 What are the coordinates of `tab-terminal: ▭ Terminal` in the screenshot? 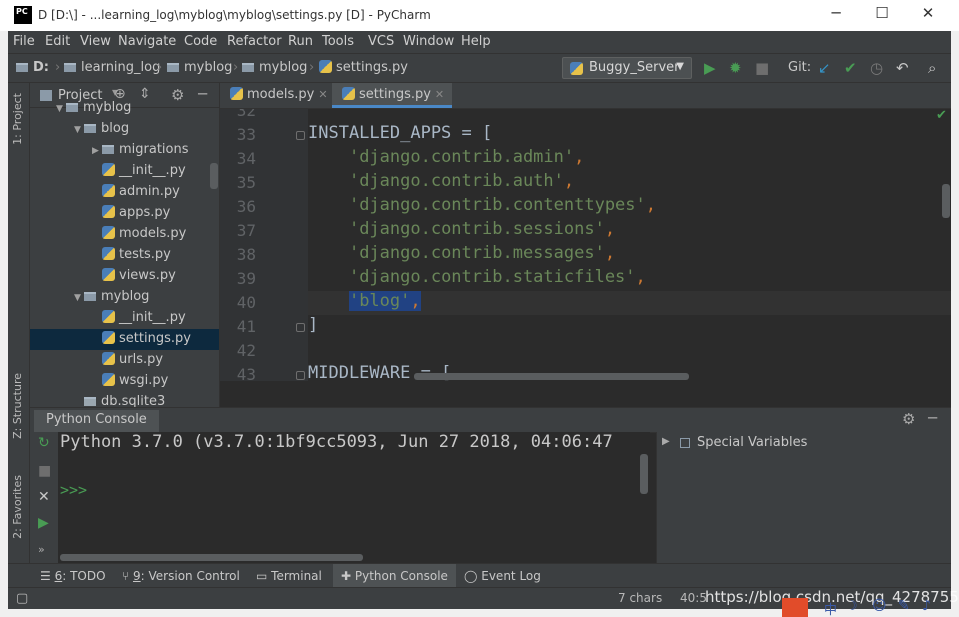 It's located at (289, 575).